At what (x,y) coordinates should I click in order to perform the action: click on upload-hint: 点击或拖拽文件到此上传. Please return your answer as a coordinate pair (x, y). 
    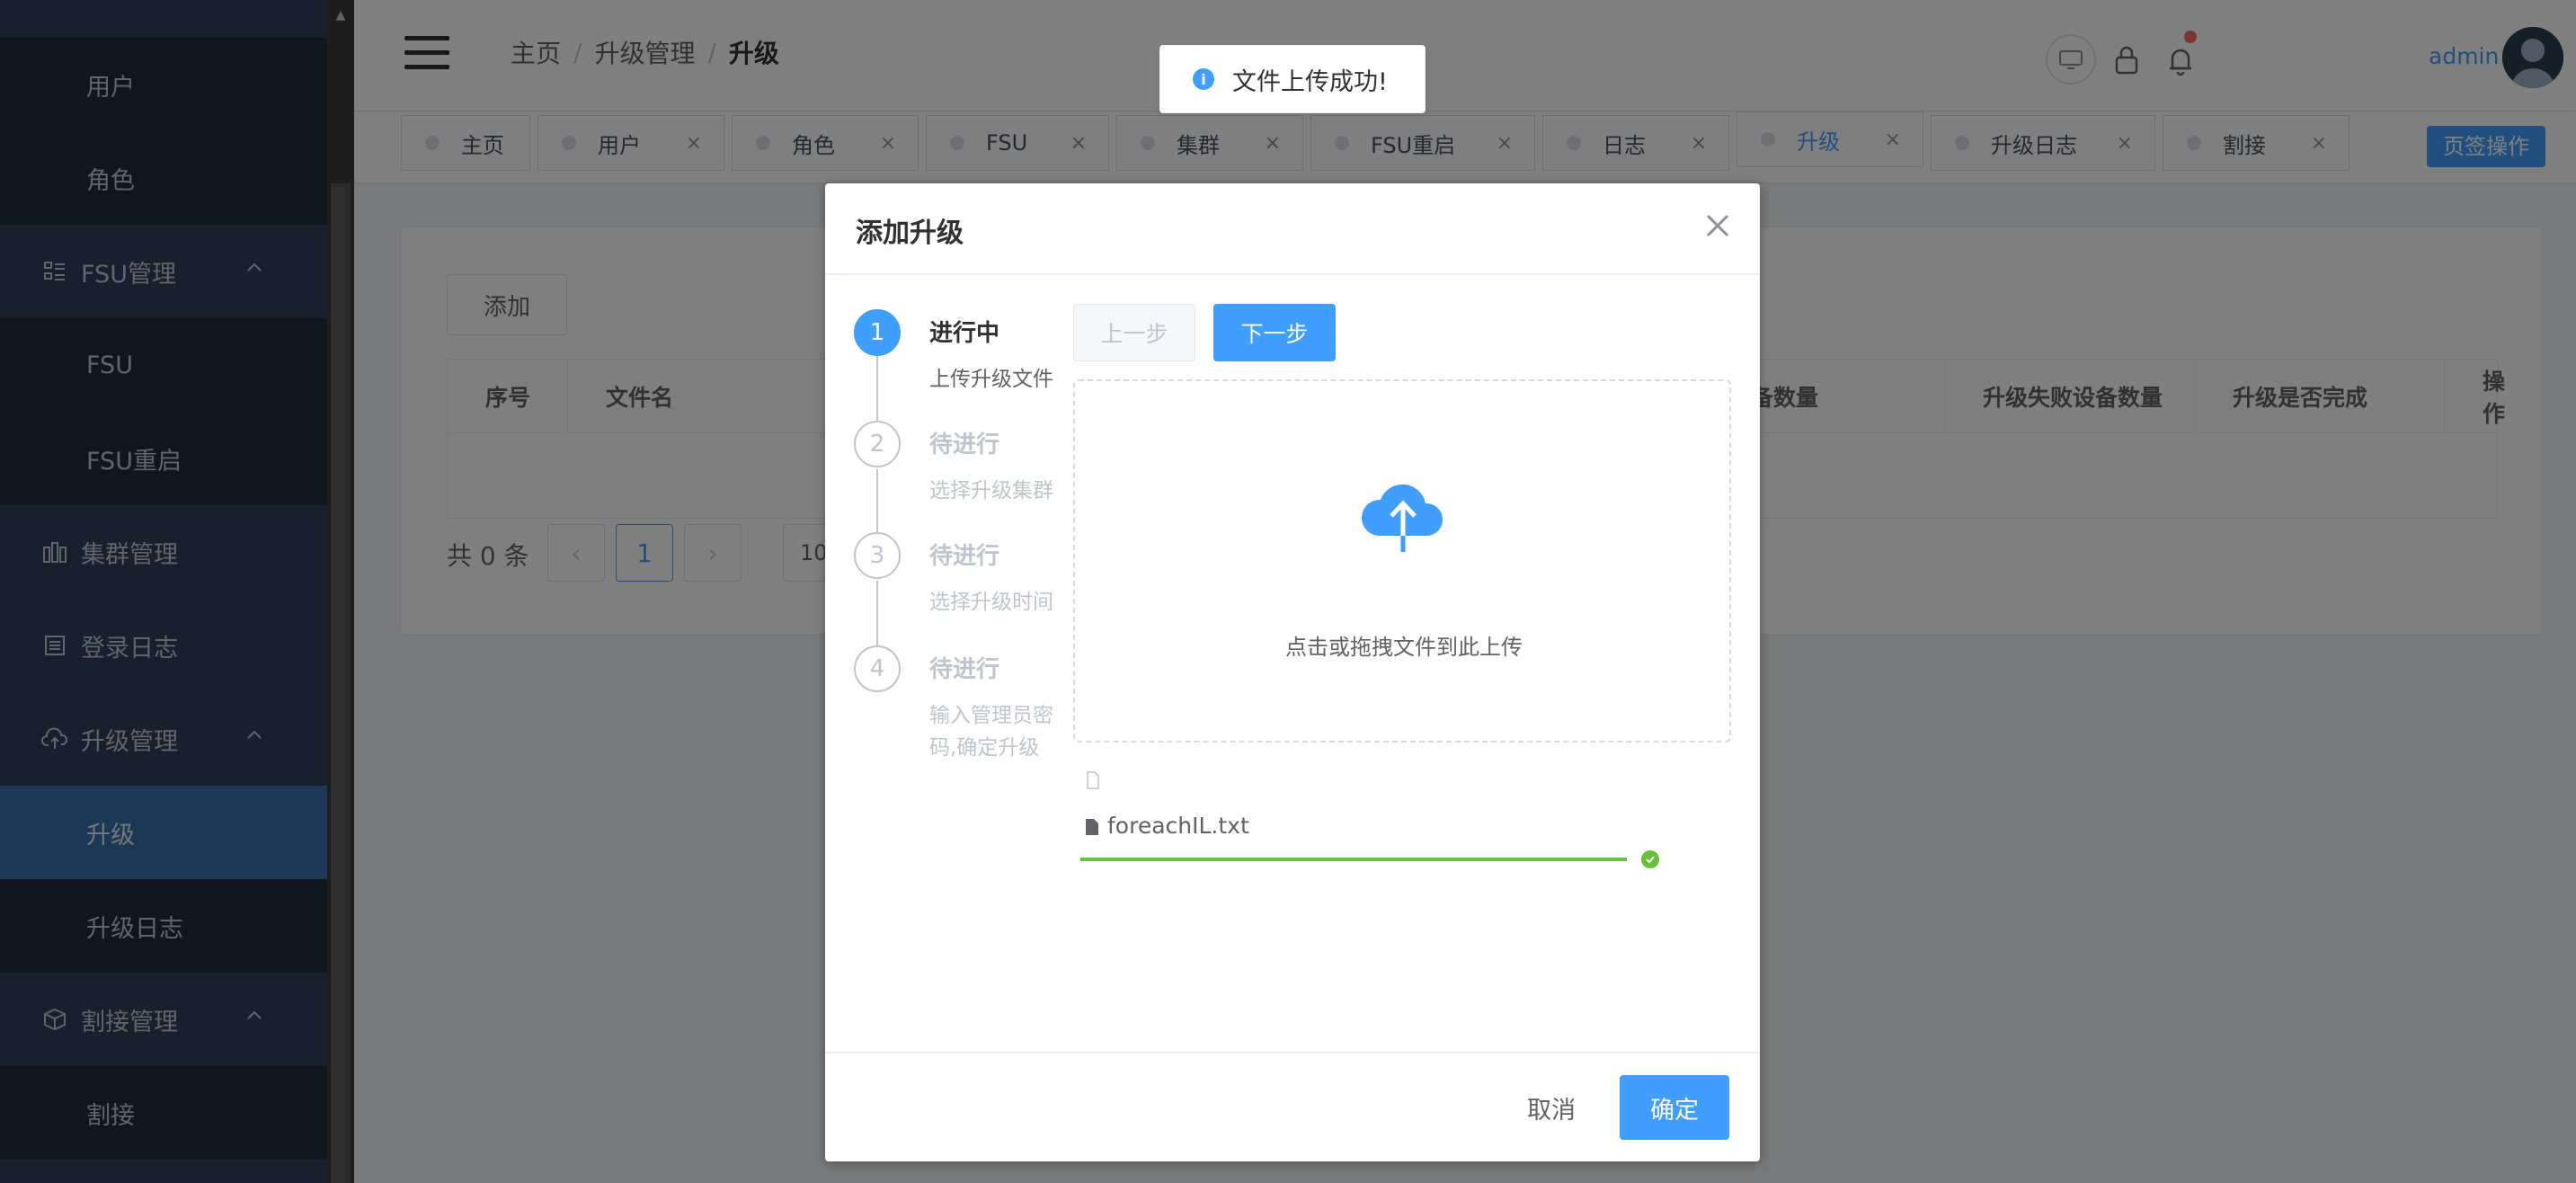
    Looking at the image, I should click on (1404, 647).